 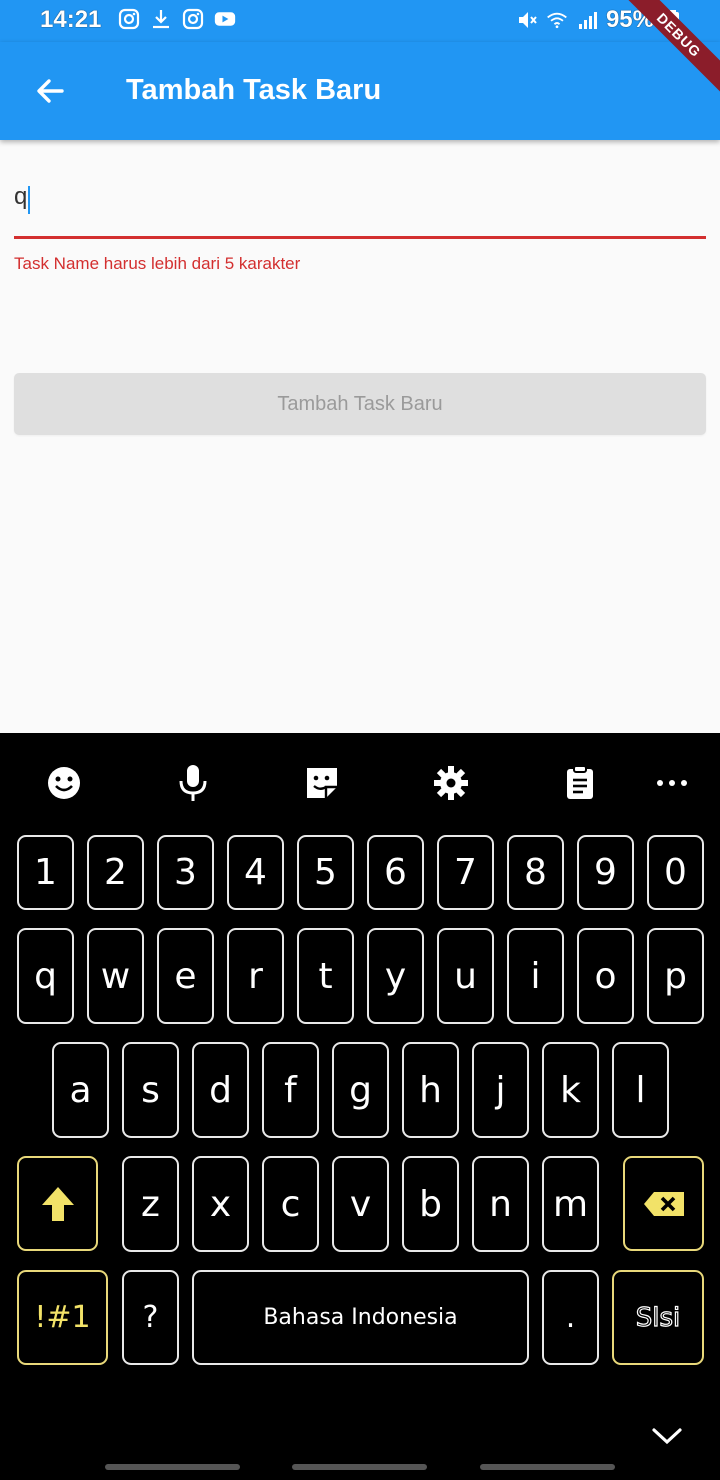 I want to click on letter-key-c: c, so click(x=290, y=1204).